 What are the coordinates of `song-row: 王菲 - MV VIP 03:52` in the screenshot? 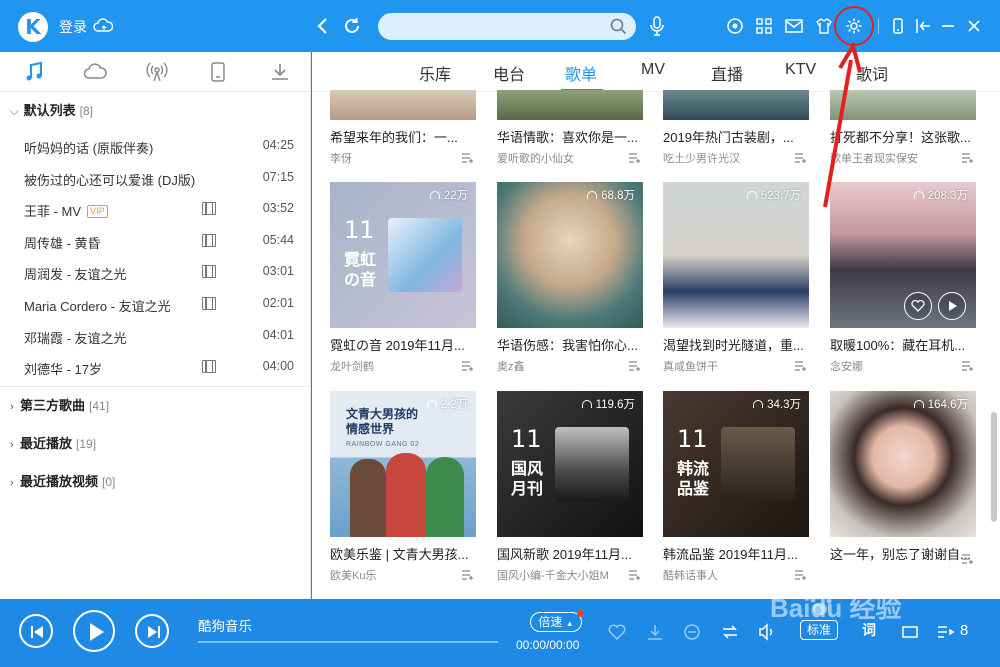 It's located at (155, 209).